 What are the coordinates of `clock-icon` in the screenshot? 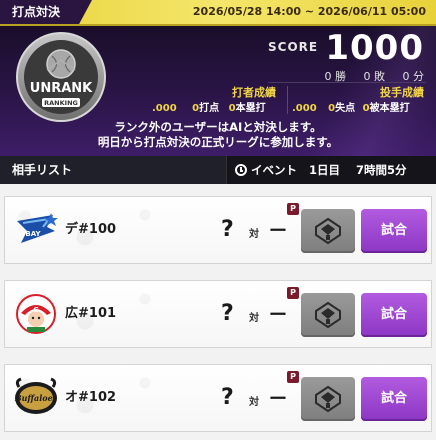 It's located at (241, 170).